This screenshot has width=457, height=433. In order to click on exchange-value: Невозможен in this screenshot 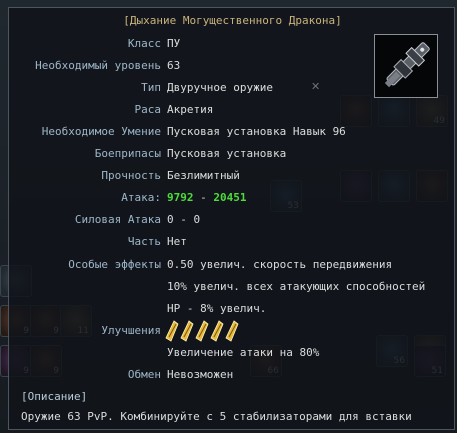, I will do `click(200, 374)`.